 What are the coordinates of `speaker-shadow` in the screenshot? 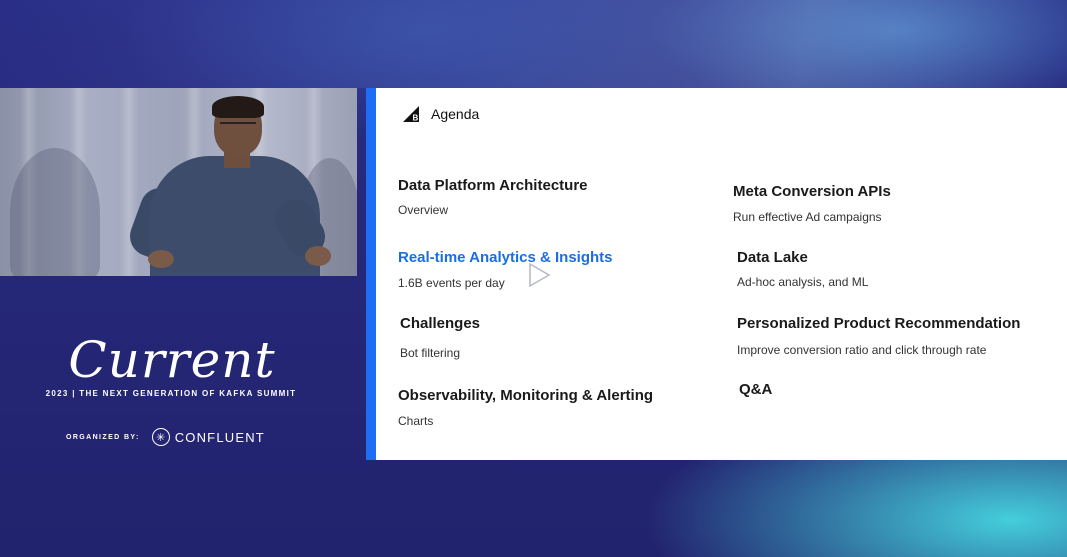 It's located at (55, 212).